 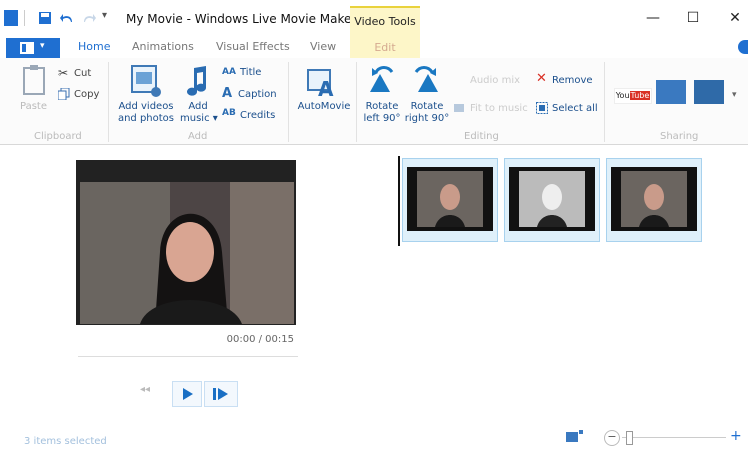 What do you see at coordinates (629, 438) in the screenshot?
I see `zoom-slider-thumb` at bounding box center [629, 438].